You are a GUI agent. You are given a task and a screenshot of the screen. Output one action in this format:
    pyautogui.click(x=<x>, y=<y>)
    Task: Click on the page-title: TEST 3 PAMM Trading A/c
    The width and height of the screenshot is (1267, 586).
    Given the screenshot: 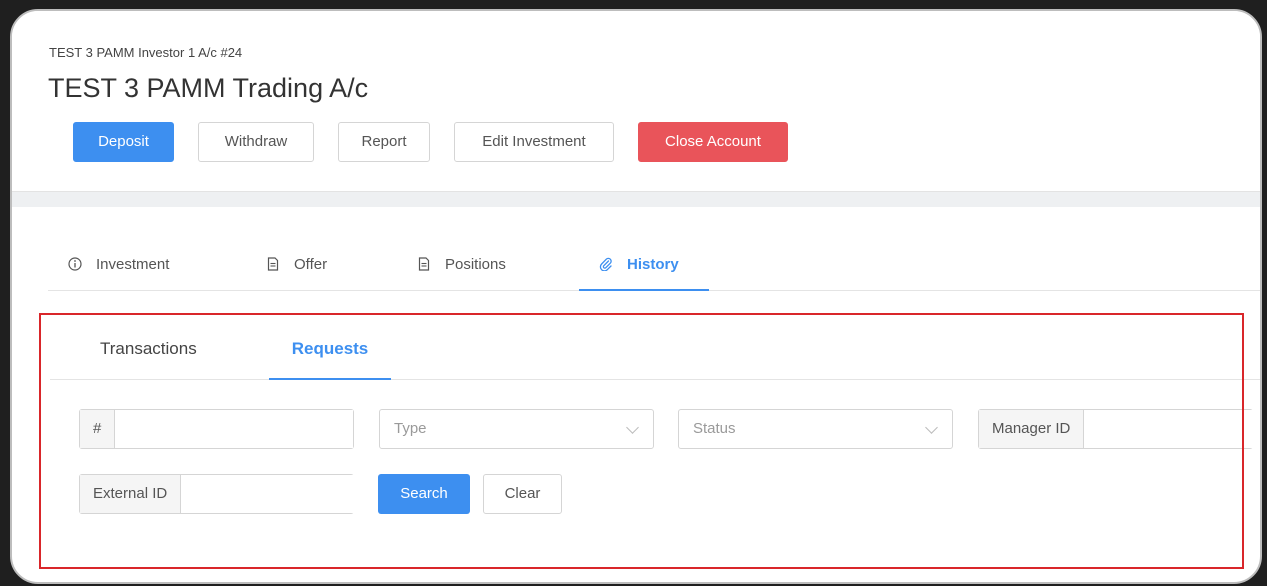 What is the action you would take?
    pyautogui.click(x=208, y=88)
    